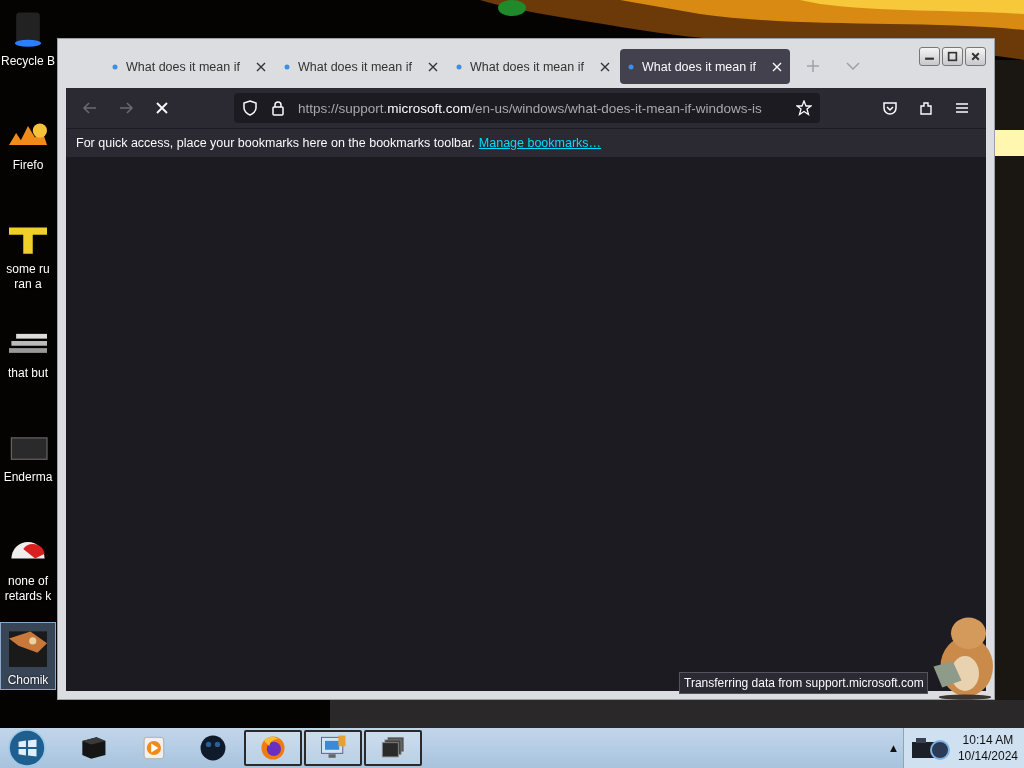  I want to click on close-icon, so click(975, 56).